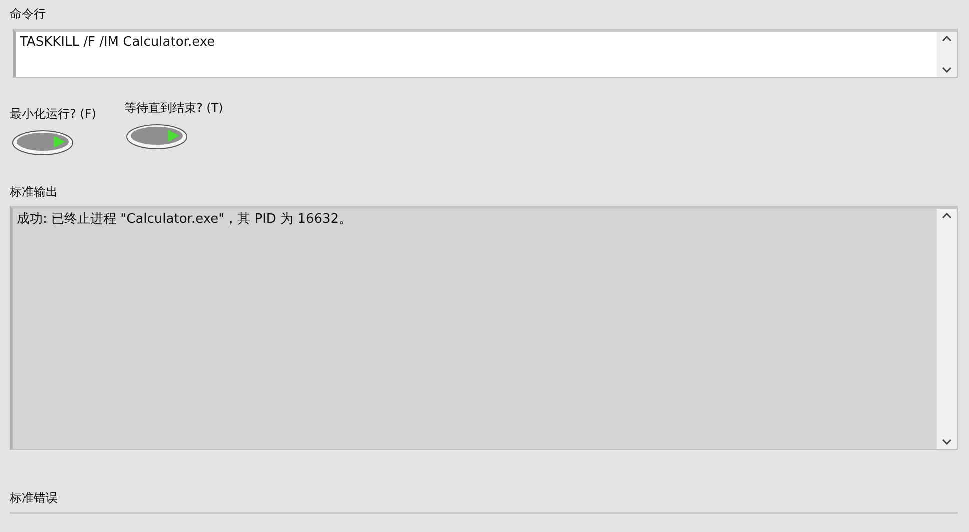 The height and width of the screenshot is (532, 969). Describe the element at coordinates (485, 53) in the screenshot. I see `command-line-field: TASKKILL /F /IM Calculator.exe` at that location.